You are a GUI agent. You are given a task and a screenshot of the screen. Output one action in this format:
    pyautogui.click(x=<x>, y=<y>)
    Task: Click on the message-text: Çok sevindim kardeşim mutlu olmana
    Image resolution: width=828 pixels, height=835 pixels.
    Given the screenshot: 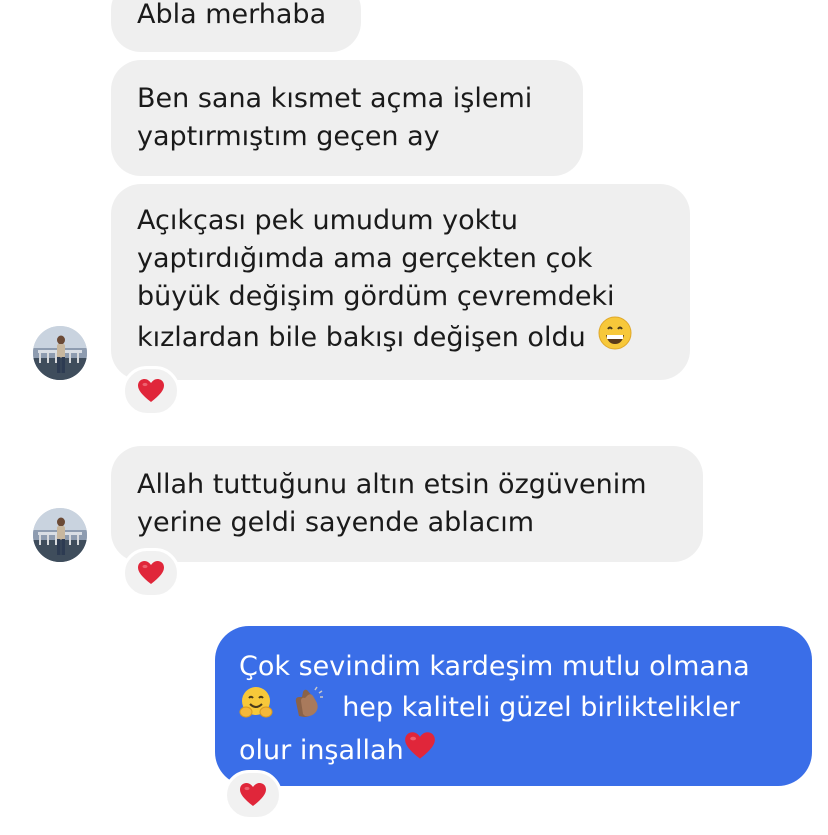 What is the action you would take?
    pyautogui.click(x=494, y=666)
    